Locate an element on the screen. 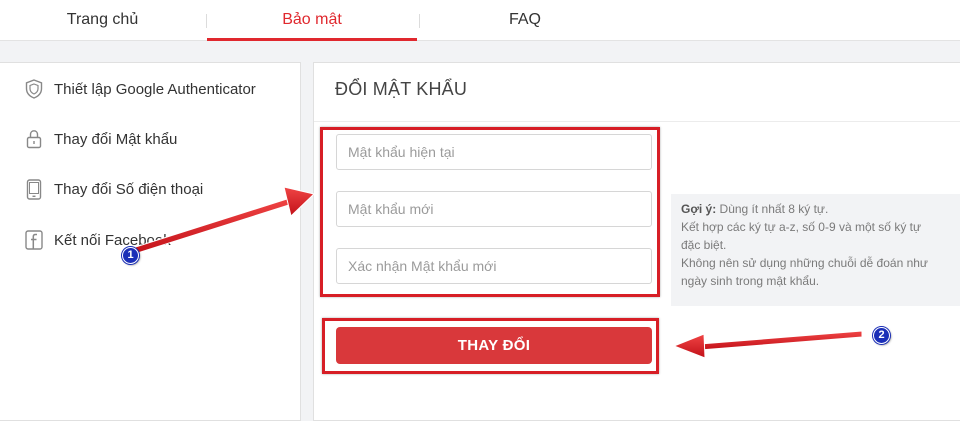  facebook-icon is located at coordinates (34, 240).